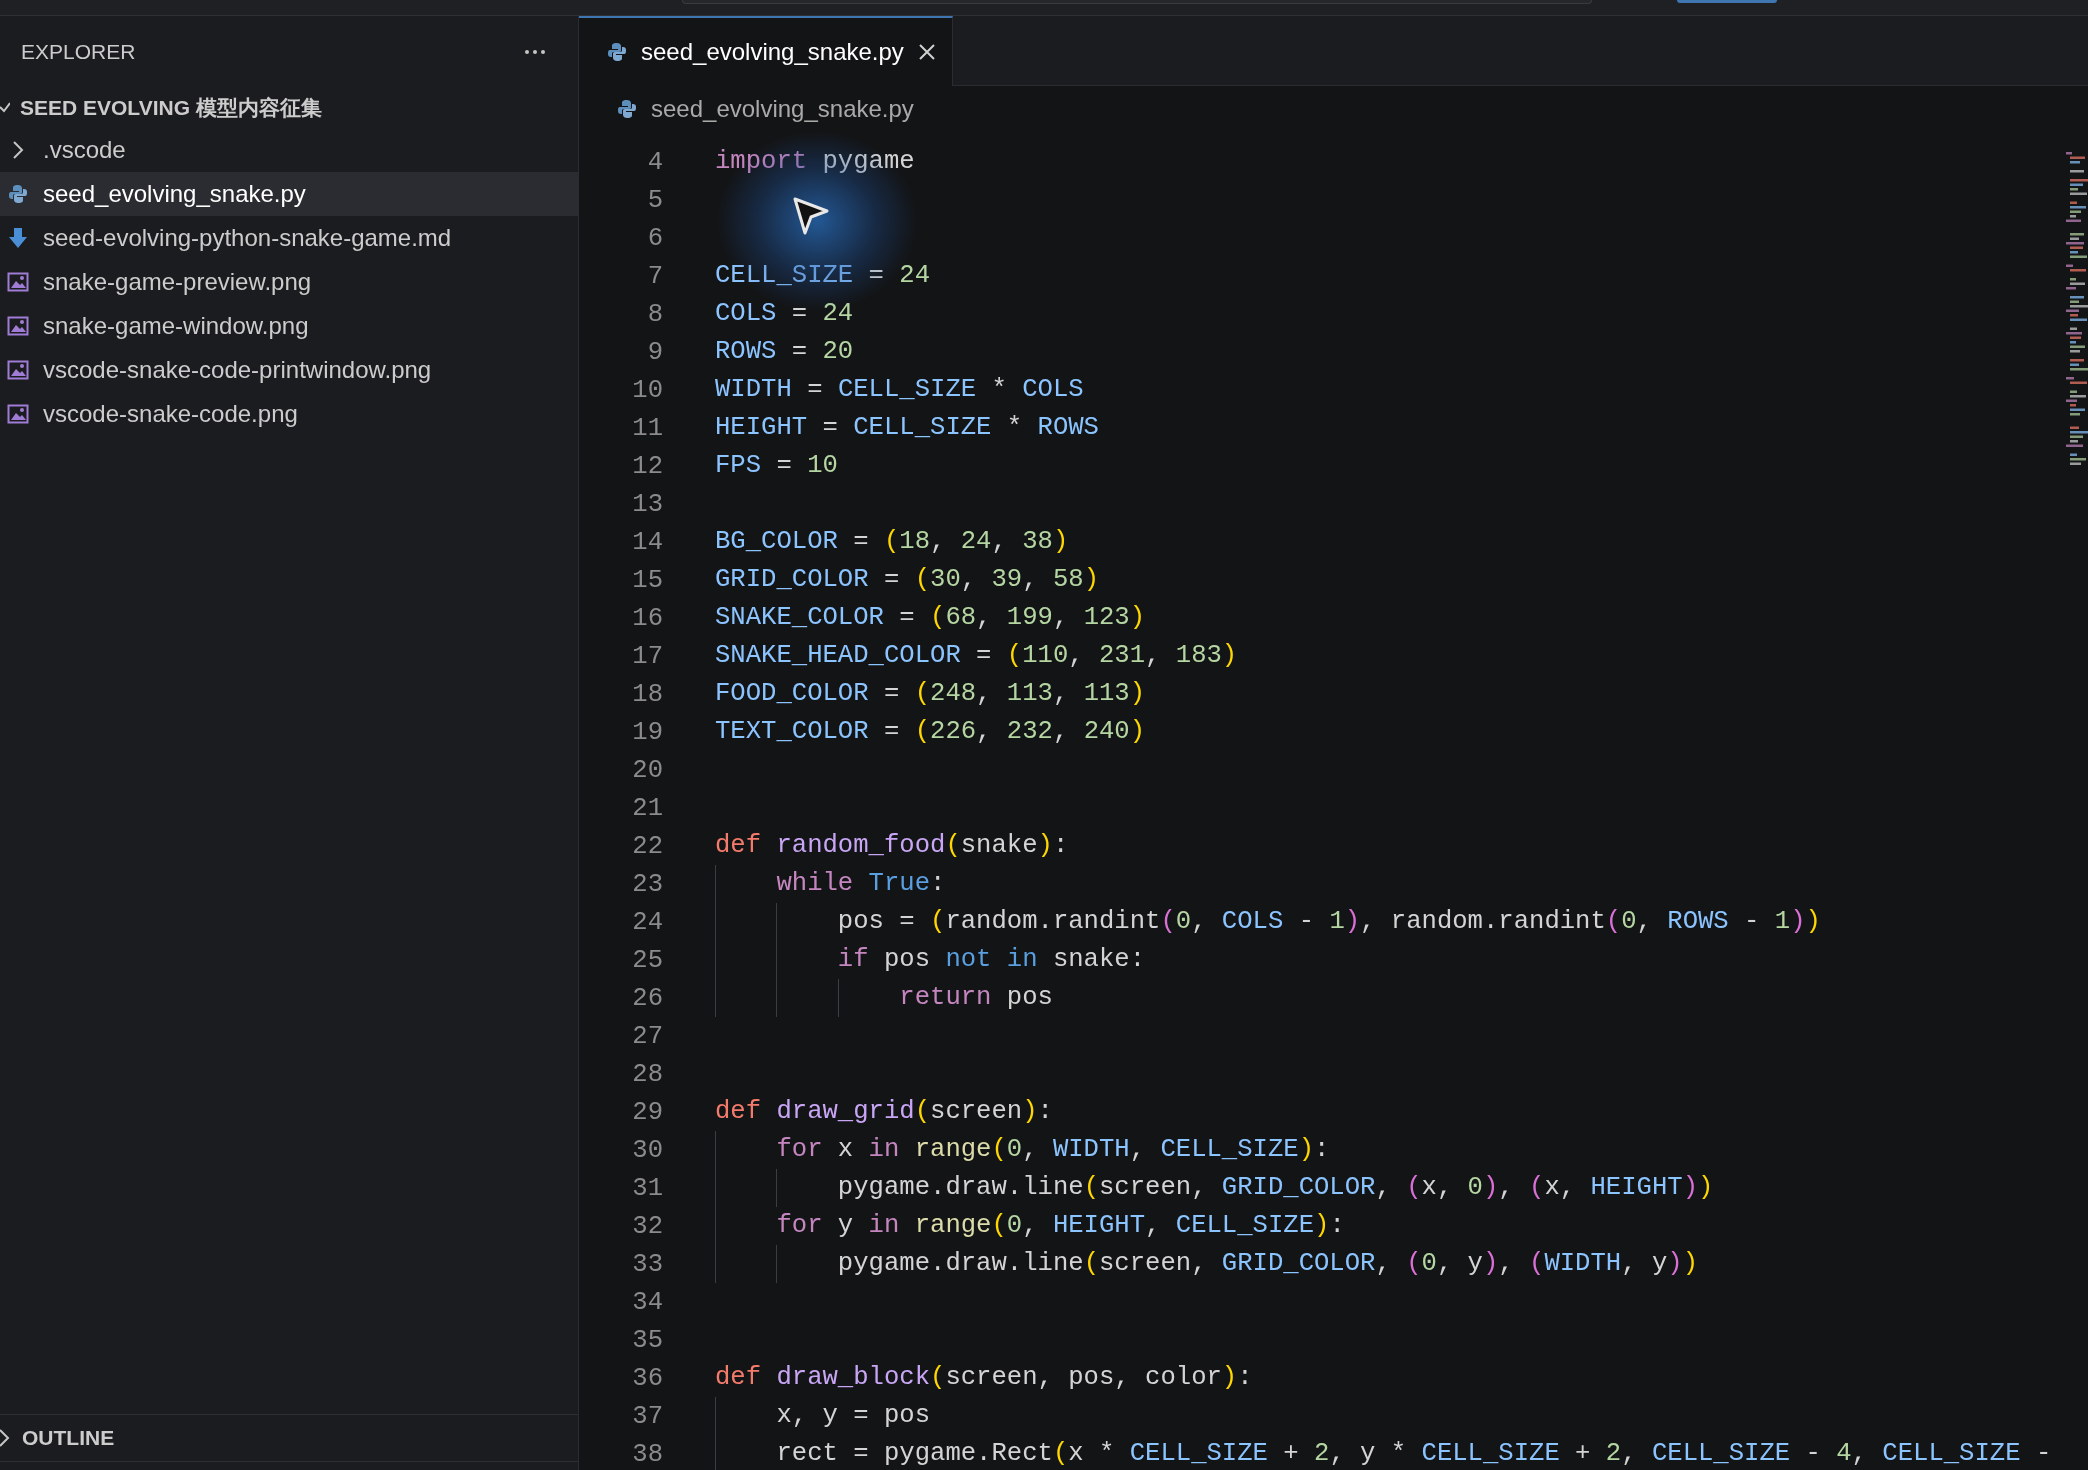 Image resolution: width=2088 pixels, height=1470 pixels. Describe the element at coordinates (647, 1226) in the screenshot. I see `line-number: 32` at that location.